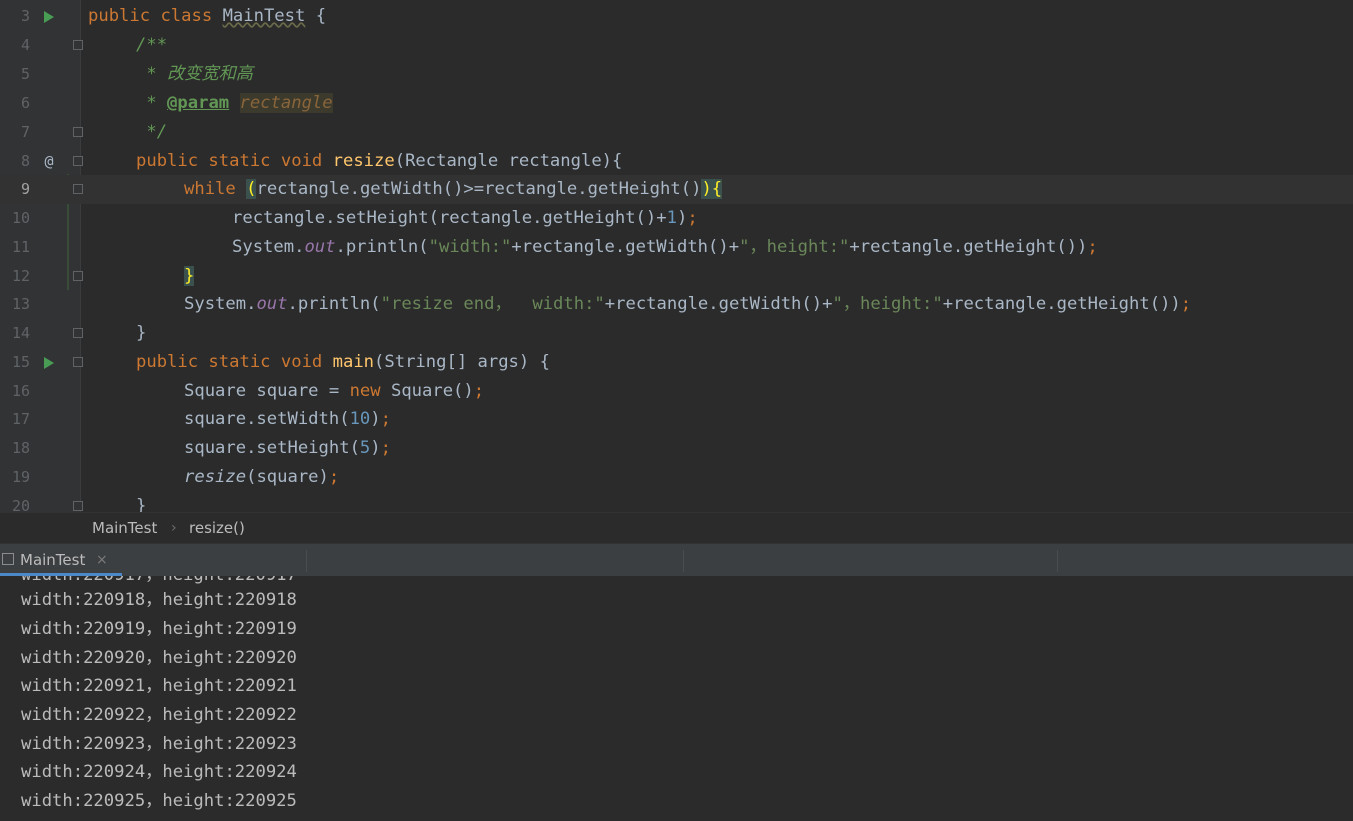 This screenshot has height=821, width=1353. What do you see at coordinates (676, 502) in the screenshot?
I see `code-line: 20 }` at bounding box center [676, 502].